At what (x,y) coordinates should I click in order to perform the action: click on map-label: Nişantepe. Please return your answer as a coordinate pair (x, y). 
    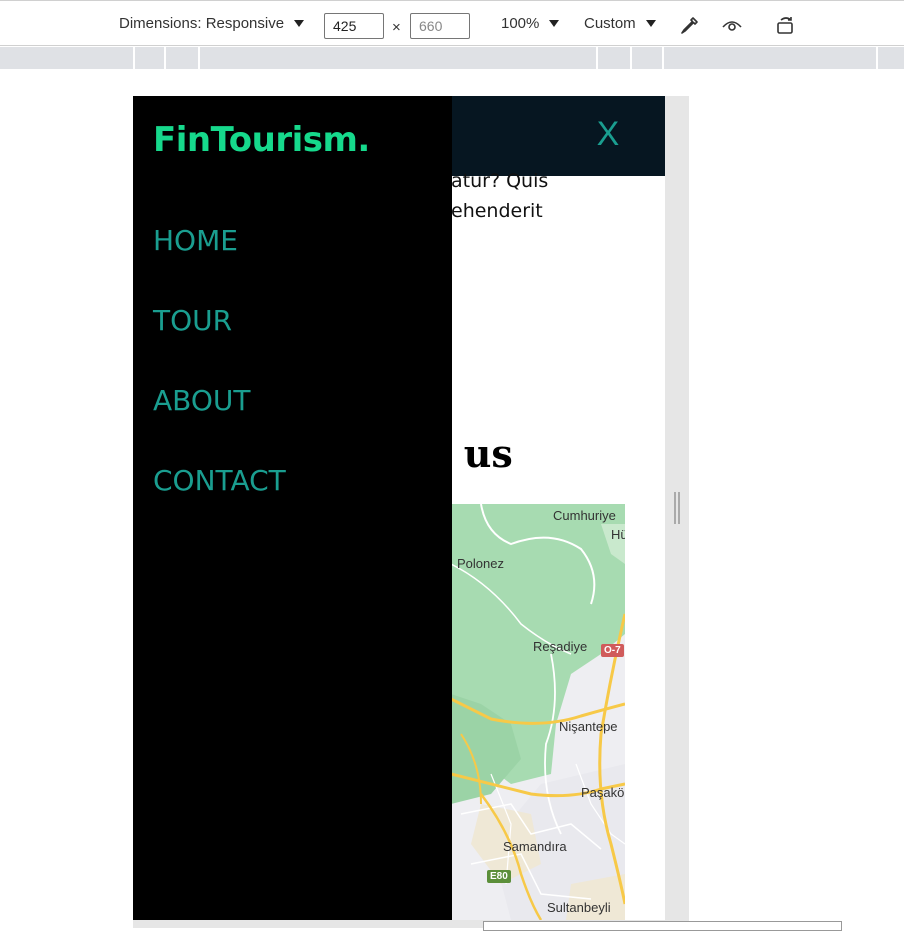
    Looking at the image, I should click on (588, 726).